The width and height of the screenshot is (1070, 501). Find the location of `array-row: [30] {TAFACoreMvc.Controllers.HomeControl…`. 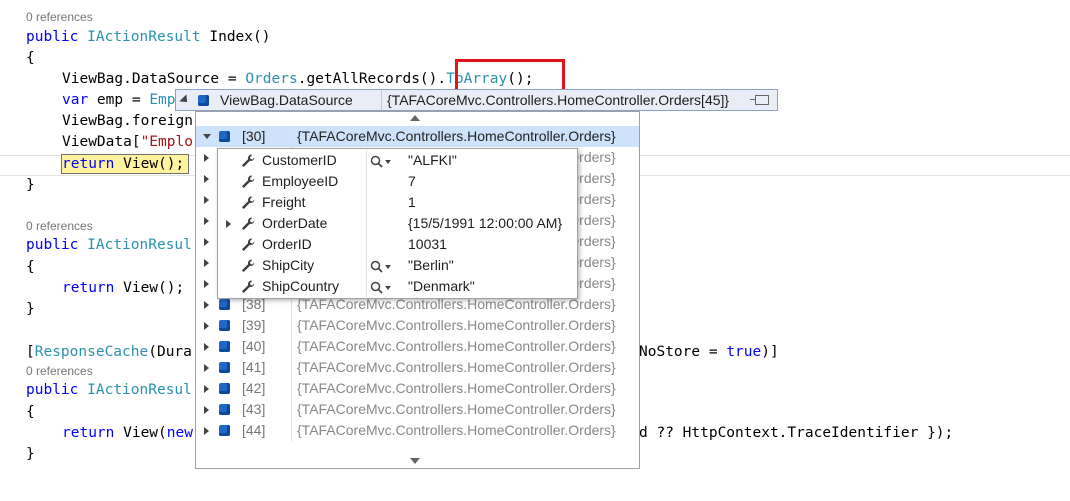

array-row: [30] {TAFACoreMvc.Controllers.HomeControl… is located at coordinates (417, 136).